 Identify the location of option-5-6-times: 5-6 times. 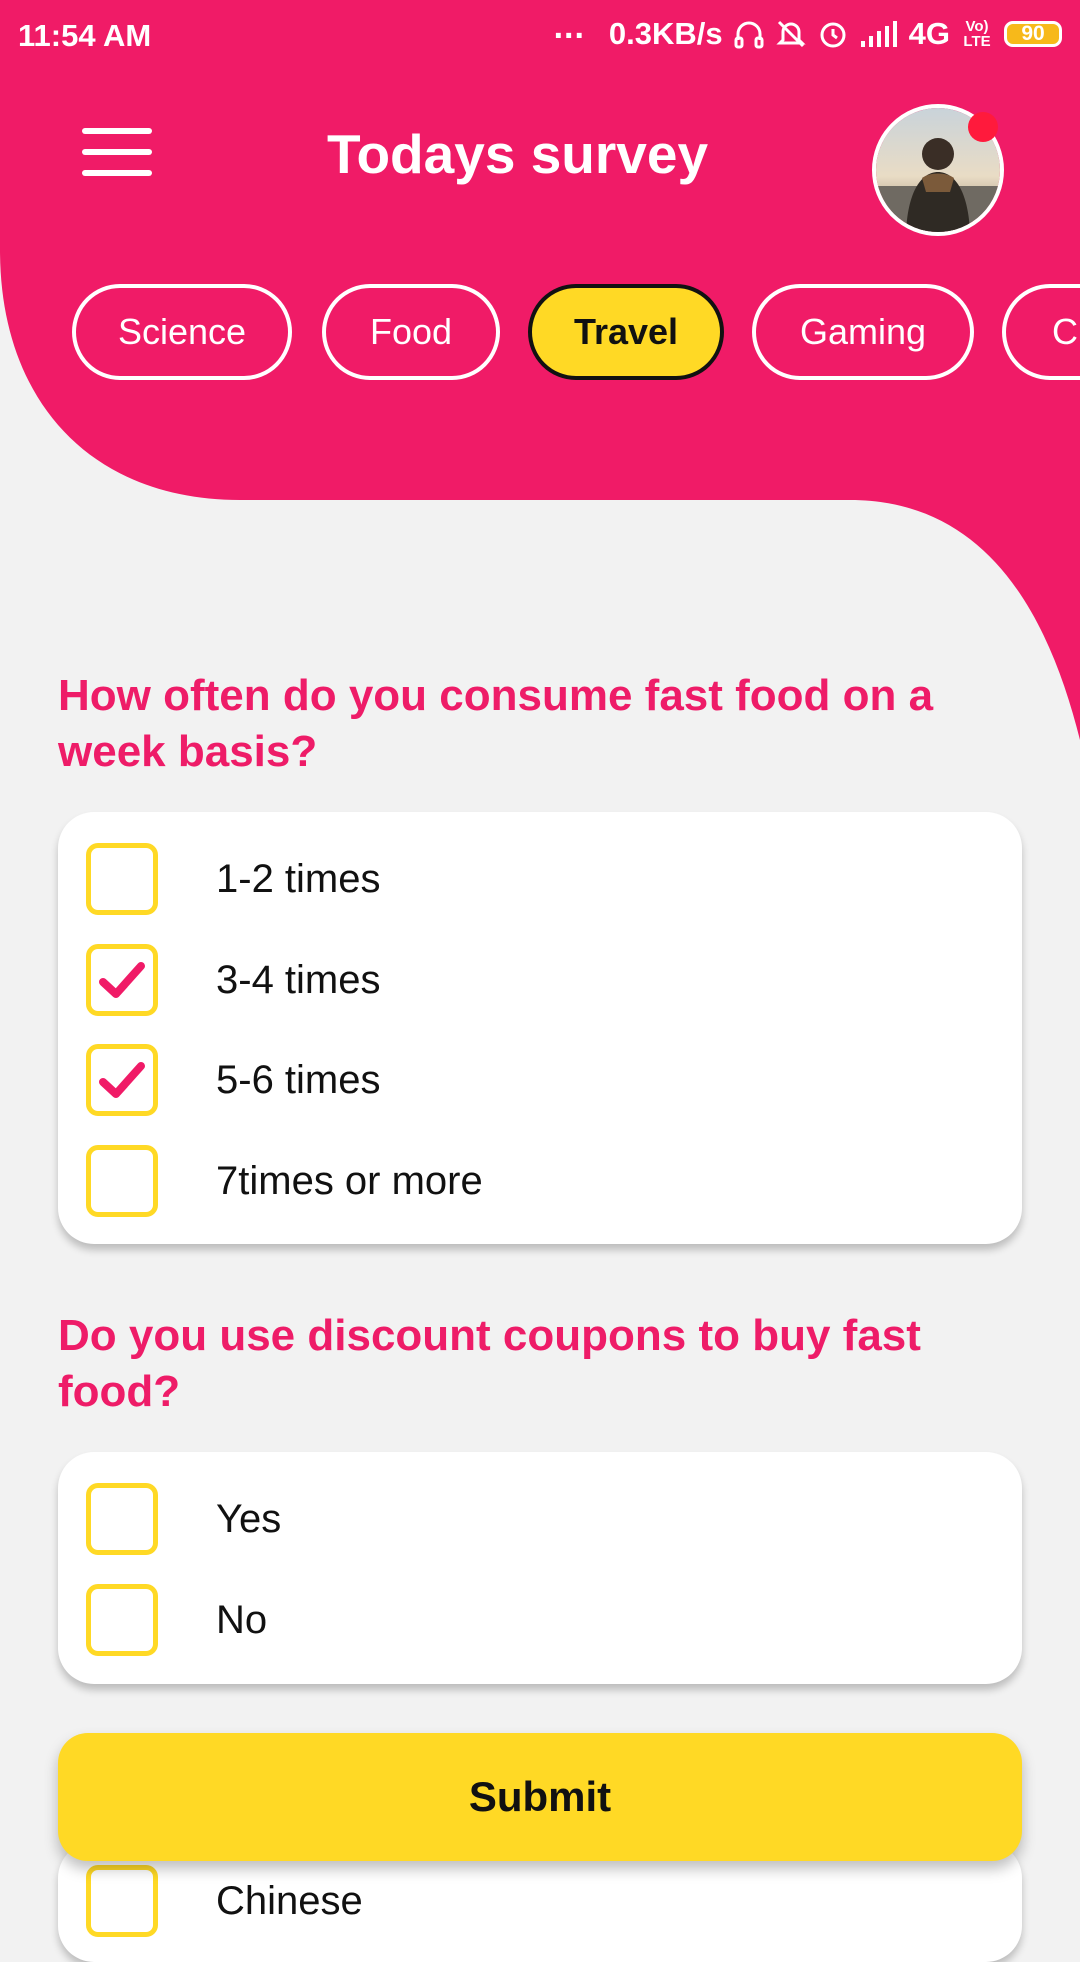
(233, 1080).